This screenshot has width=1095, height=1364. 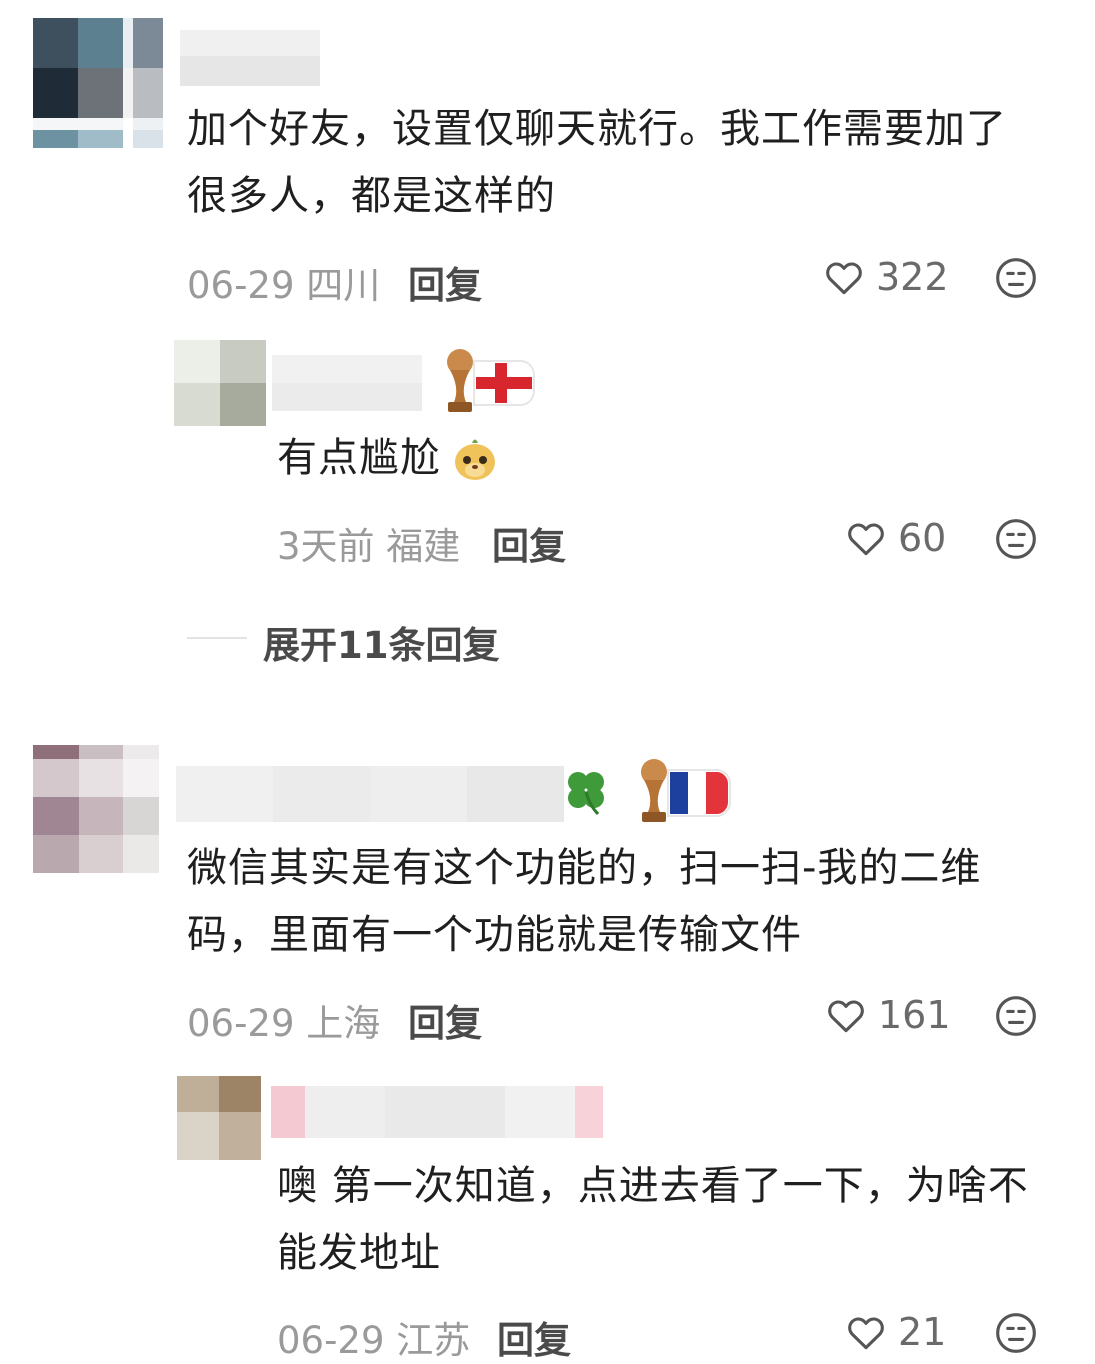 I want to click on expand-replies-button: 展开11条回复, so click(x=381, y=642).